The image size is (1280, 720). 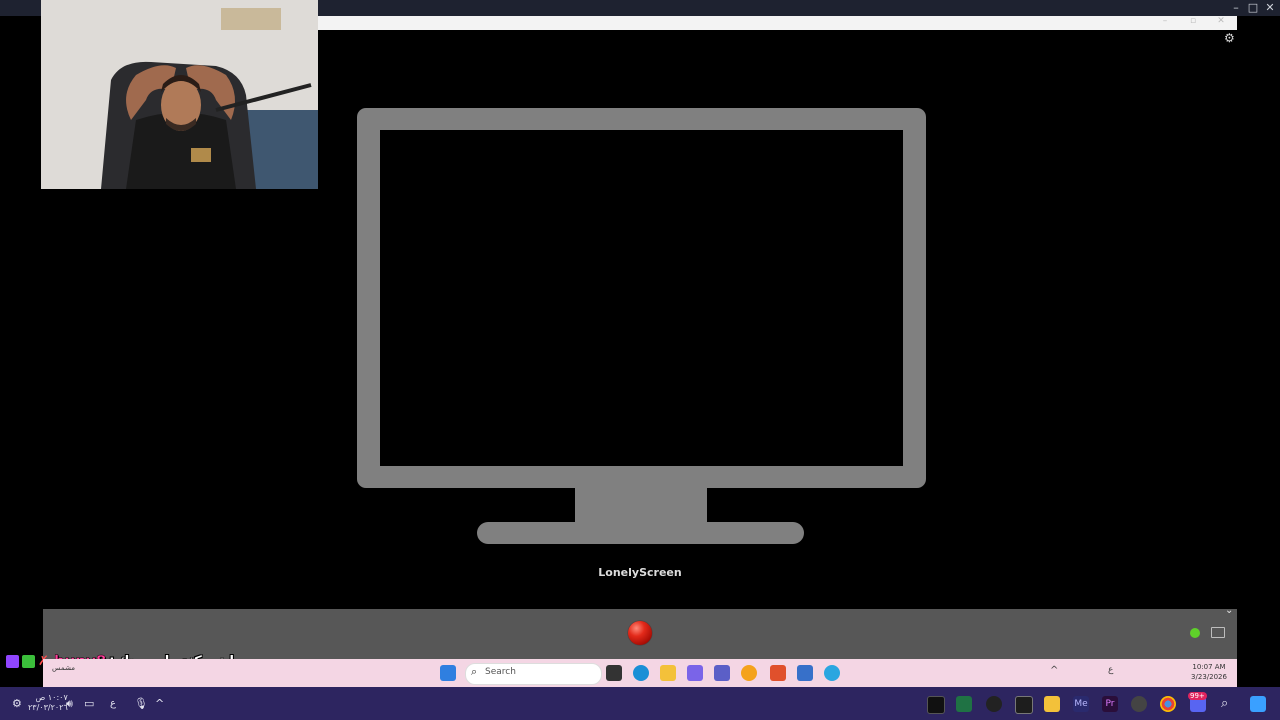 I want to click on github-icon, so click(x=1139, y=704).